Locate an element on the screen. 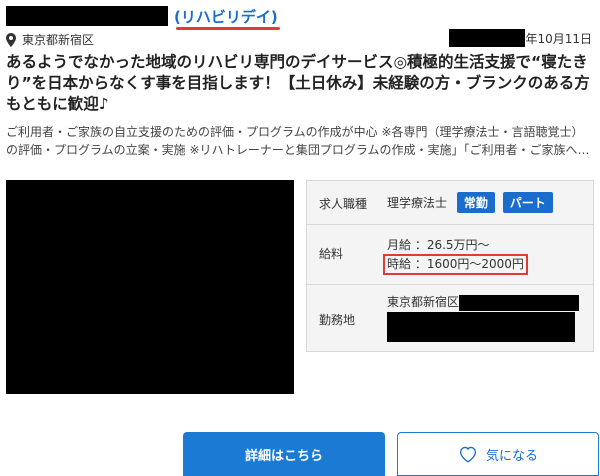 The image size is (600, 476). favorite-label: 気になる is located at coordinates (511, 455).